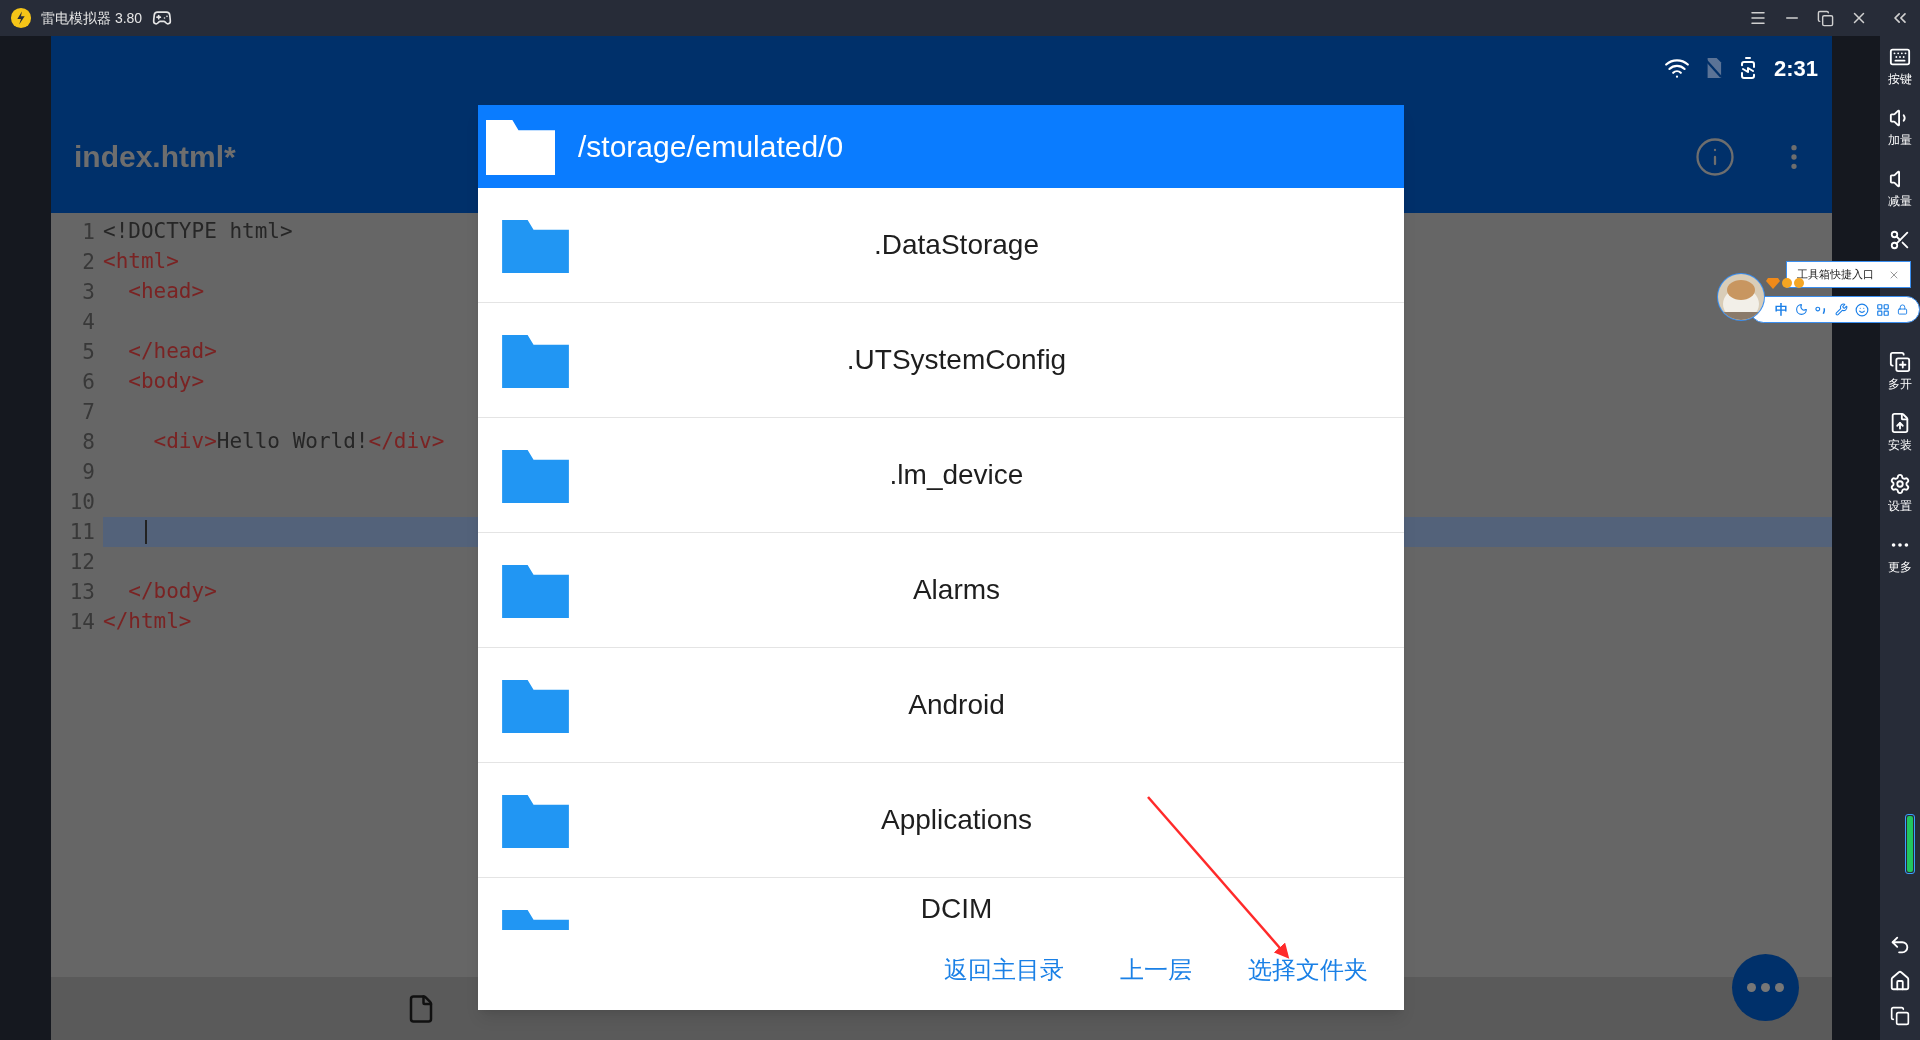 The image size is (1920, 1040). What do you see at coordinates (1900, 506) in the screenshot?
I see `sidebar-label: 设置` at bounding box center [1900, 506].